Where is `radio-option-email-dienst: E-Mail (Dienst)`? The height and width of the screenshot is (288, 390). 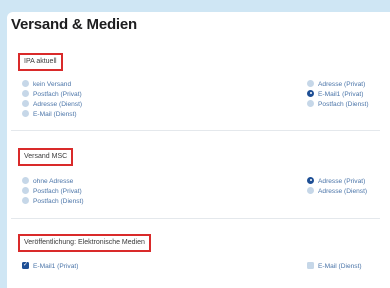
radio-option-email-dienst: E-Mail (Dienst) is located at coordinates (49, 114).